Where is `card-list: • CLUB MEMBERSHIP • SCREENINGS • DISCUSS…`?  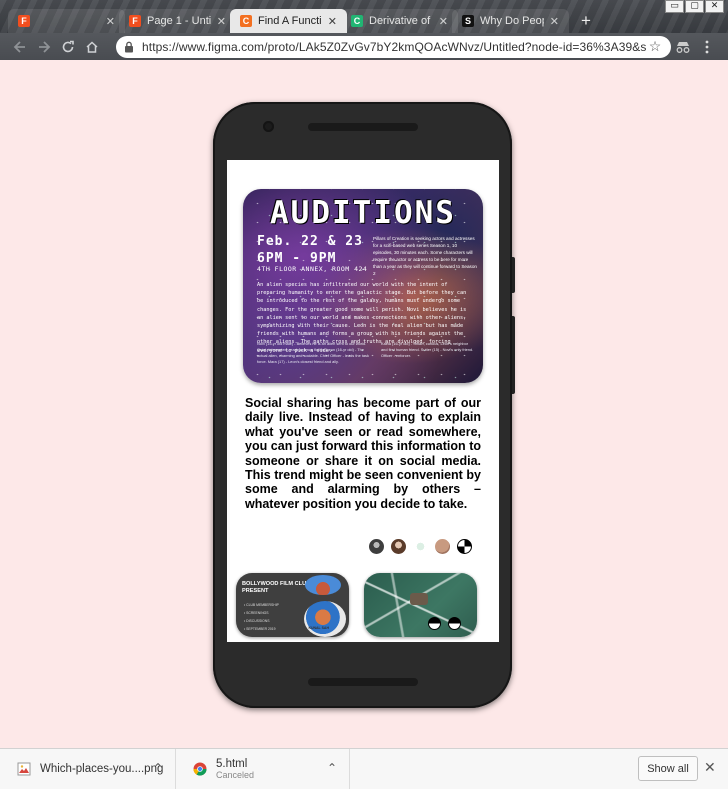 card-list: • CLUB MEMBERSHIP • SCREENINGS • DISCUSS… is located at coordinates (274, 617).